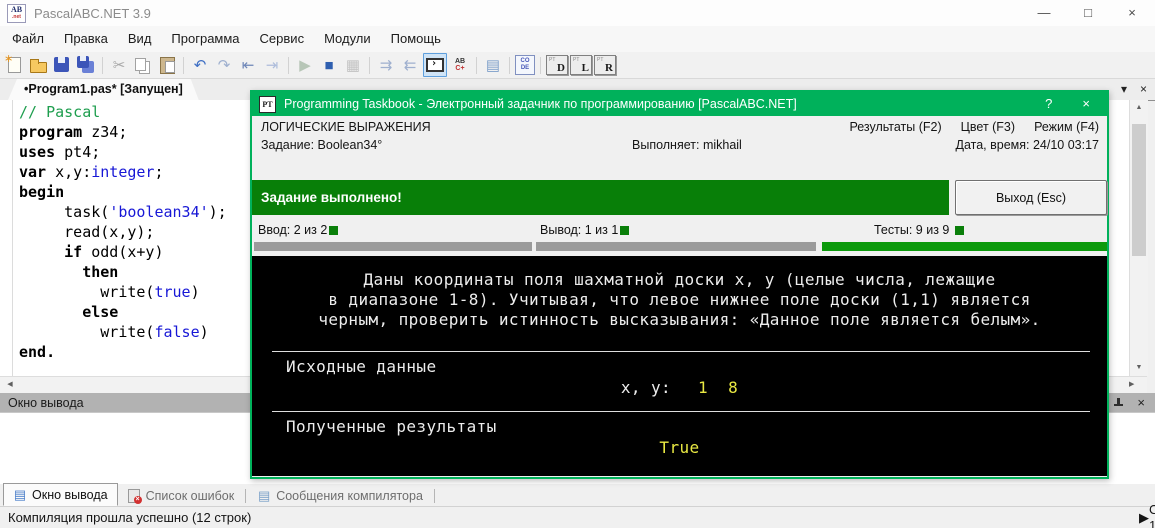 This screenshot has width=1155, height=528. What do you see at coordinates (1044, 13) in the screenshot?
I see `minimize-icon: —` at bounding box center [1044, 13].